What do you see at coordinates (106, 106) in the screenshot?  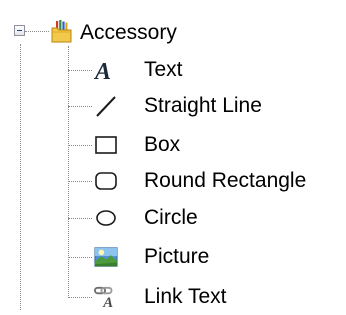 I see `straight-line-icon` at bounding box center [106, 106].